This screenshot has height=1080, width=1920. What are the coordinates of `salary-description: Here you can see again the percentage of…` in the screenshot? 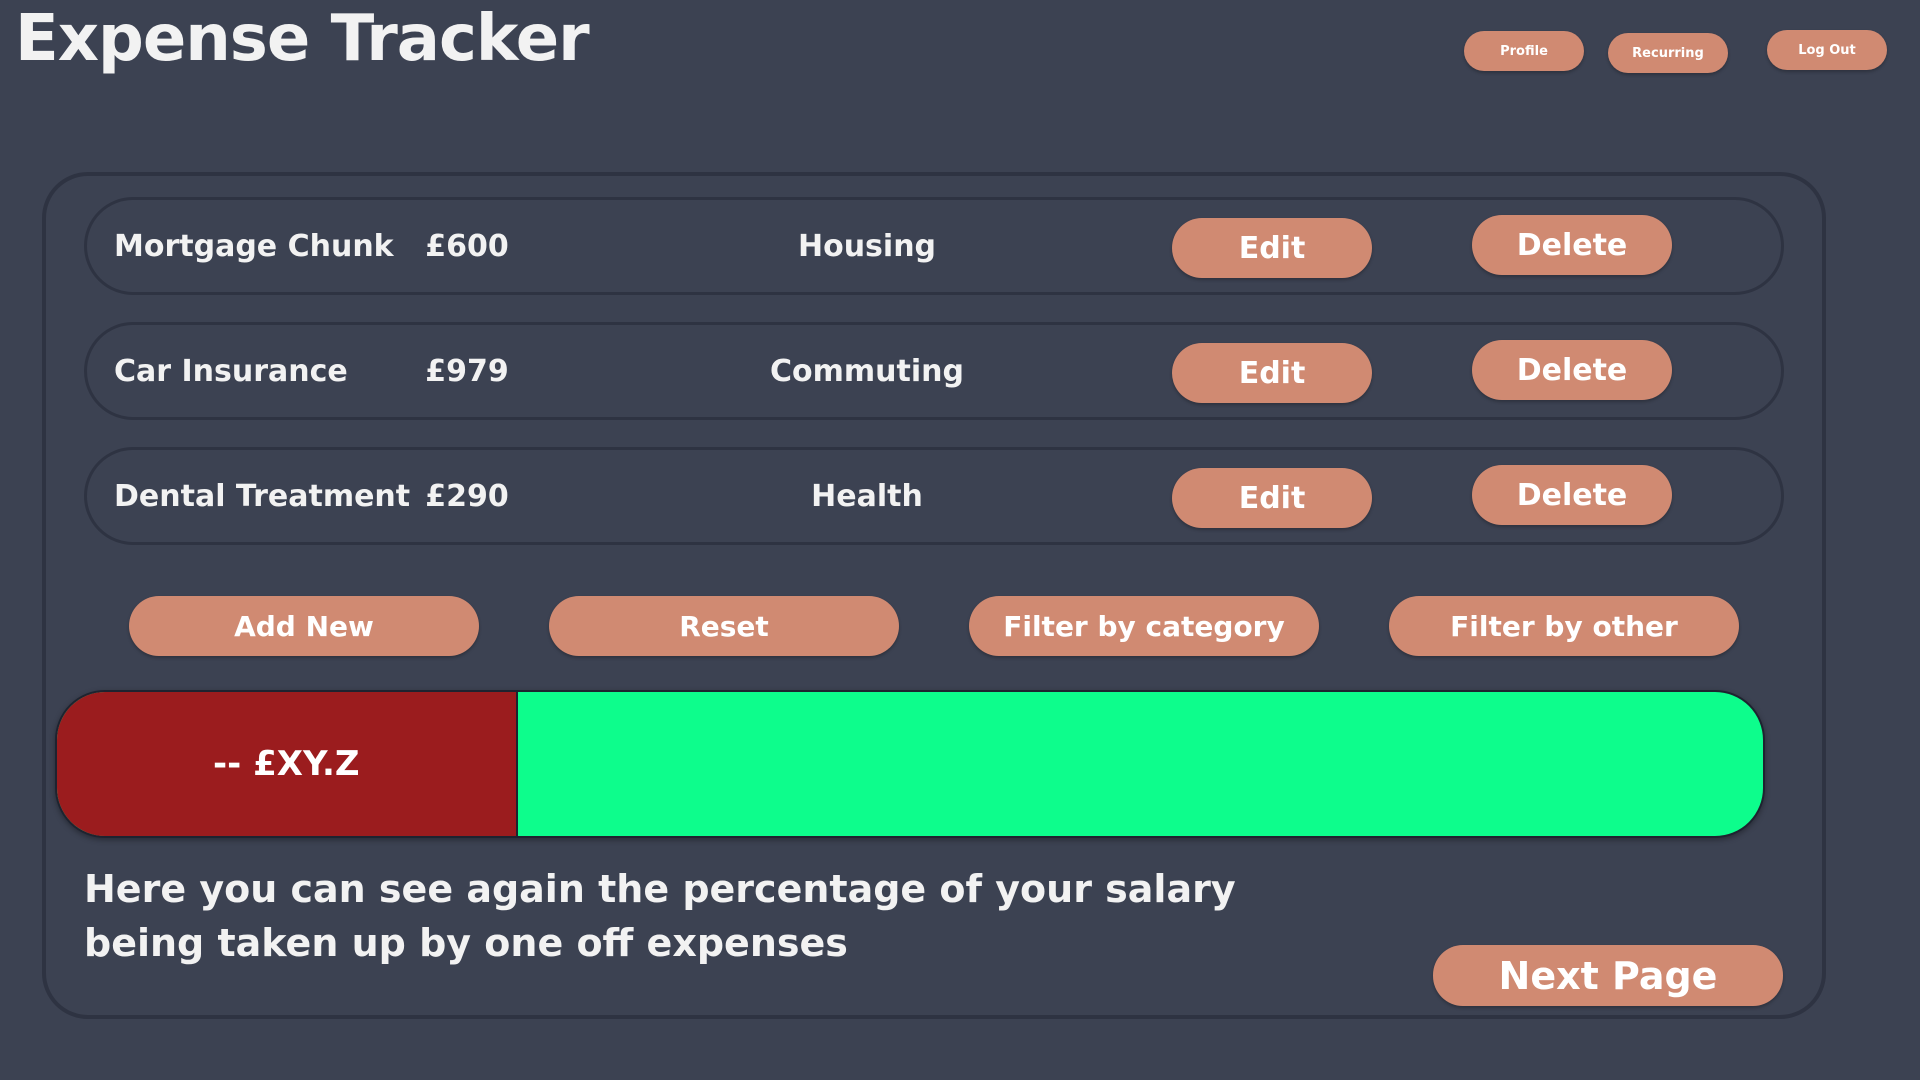 It's located at (684, 916).